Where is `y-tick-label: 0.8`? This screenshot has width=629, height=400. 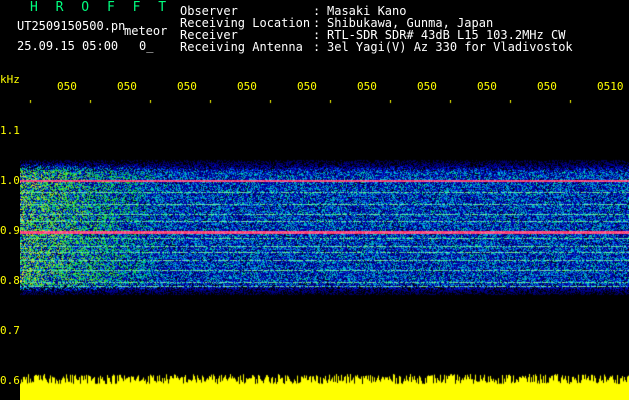
y-tick-label: 0.8 is located at coordinates (10, 280).